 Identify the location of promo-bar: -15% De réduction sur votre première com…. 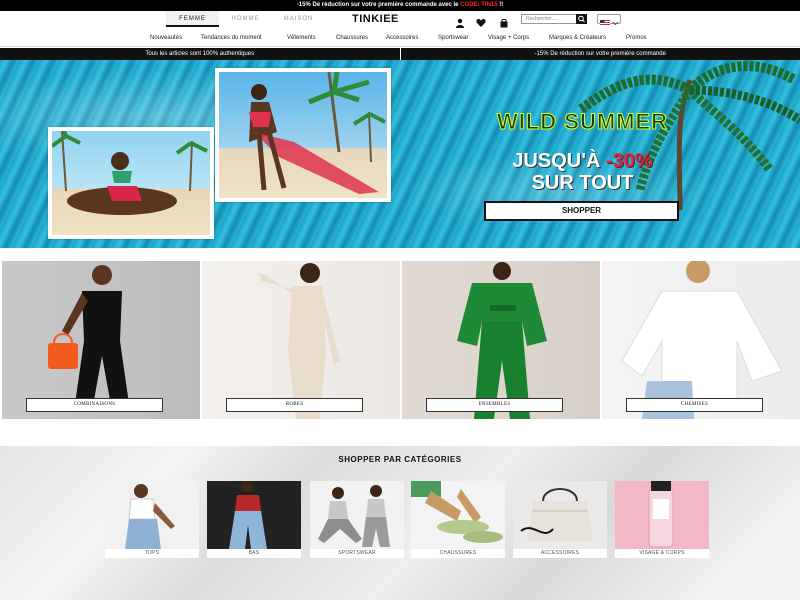
(400, 5).